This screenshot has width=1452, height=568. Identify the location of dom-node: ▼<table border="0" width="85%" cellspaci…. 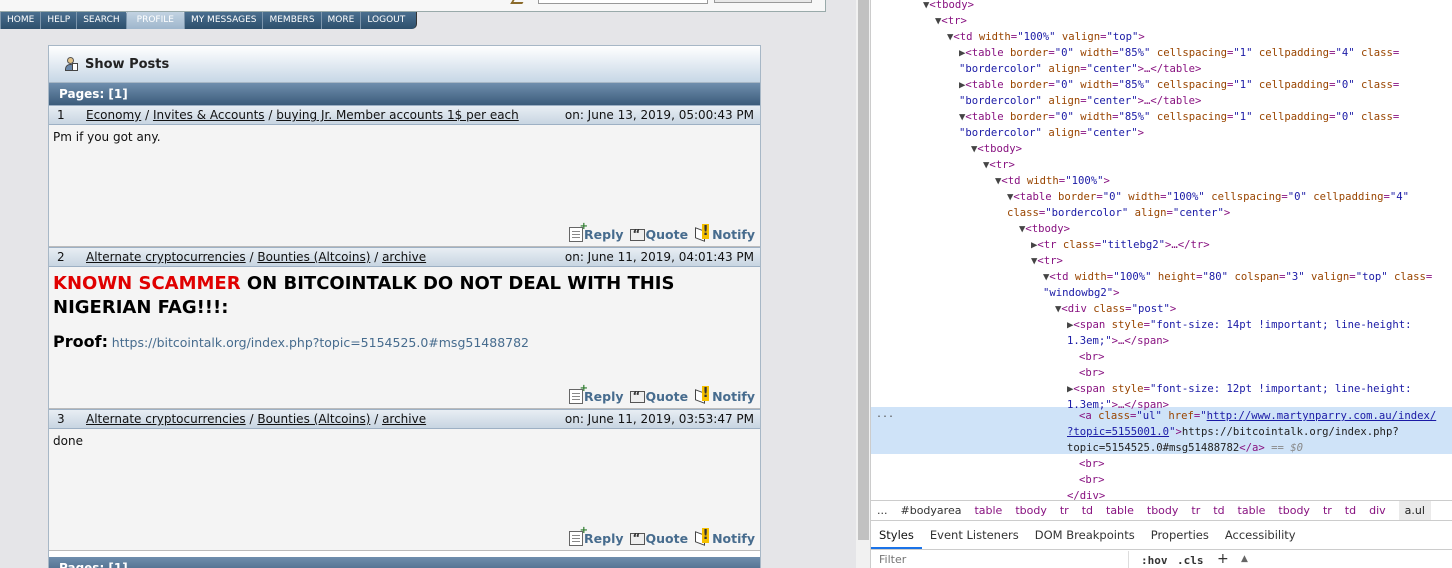
(1179, 118).